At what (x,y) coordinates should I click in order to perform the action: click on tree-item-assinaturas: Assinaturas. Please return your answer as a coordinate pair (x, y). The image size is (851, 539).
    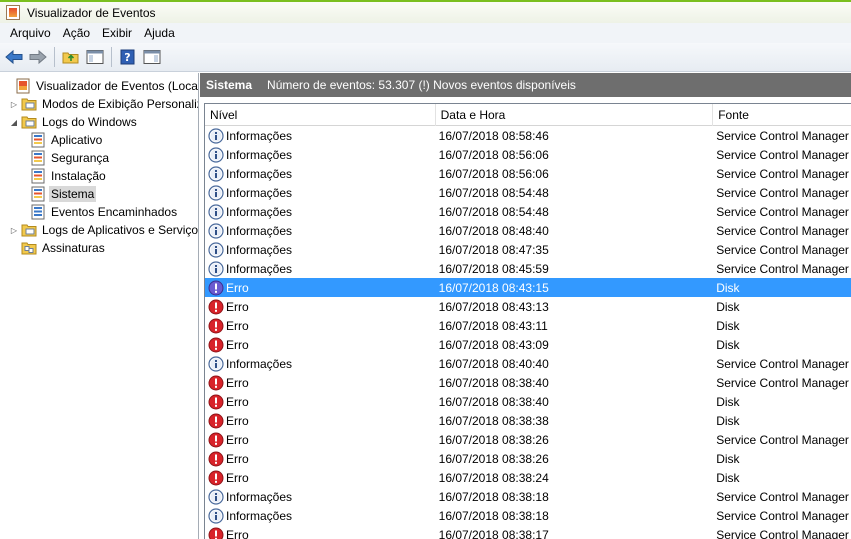
    Looking at the image, I should click on (64, 248).